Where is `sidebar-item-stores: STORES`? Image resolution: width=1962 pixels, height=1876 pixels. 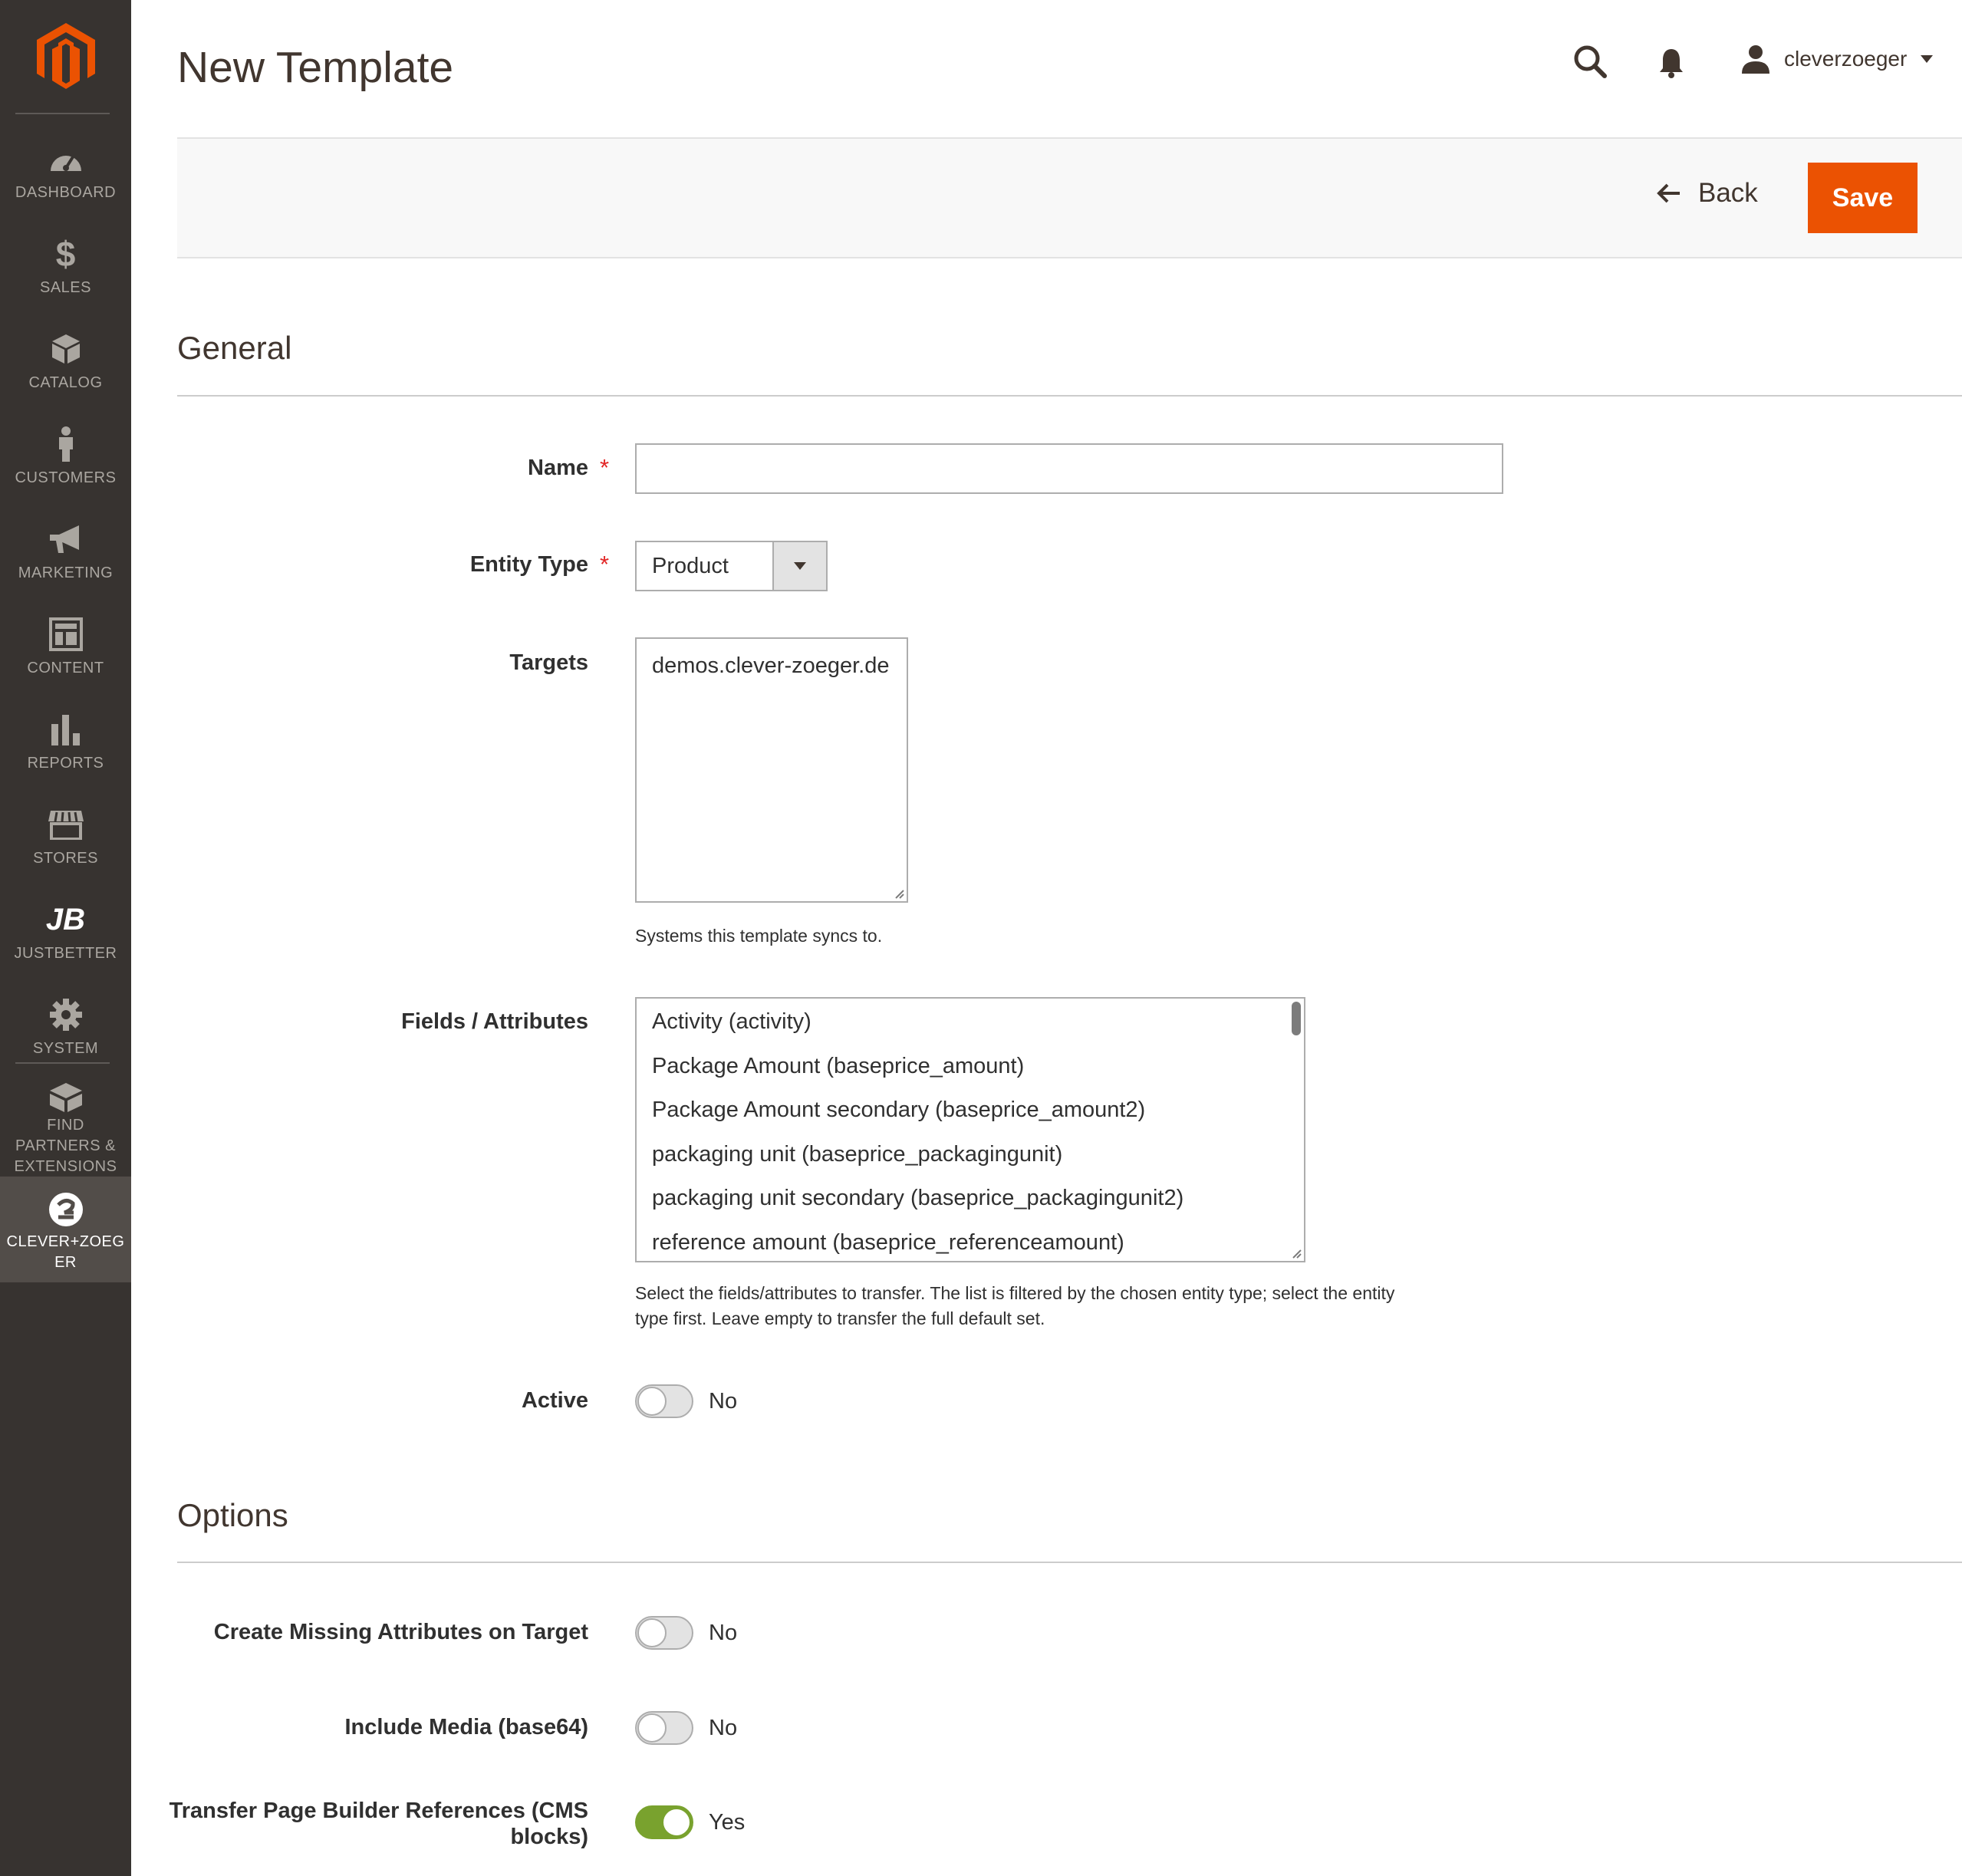
sidebar-item-stores: STORES is located at coordinates (65, 836).